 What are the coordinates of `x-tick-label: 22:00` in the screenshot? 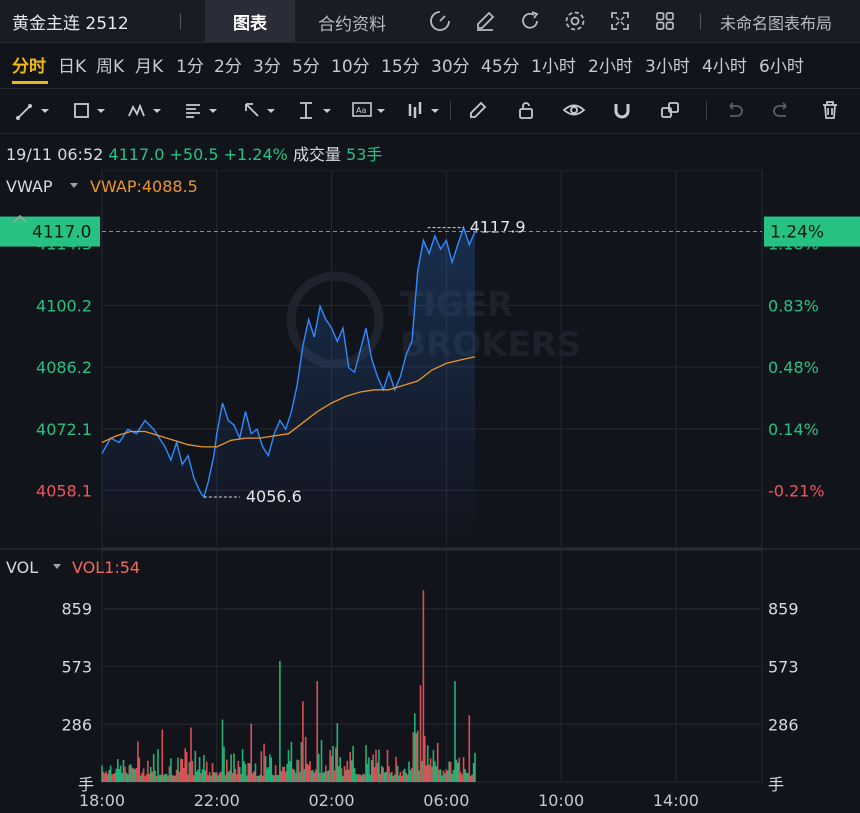 It's located at (217, 800).